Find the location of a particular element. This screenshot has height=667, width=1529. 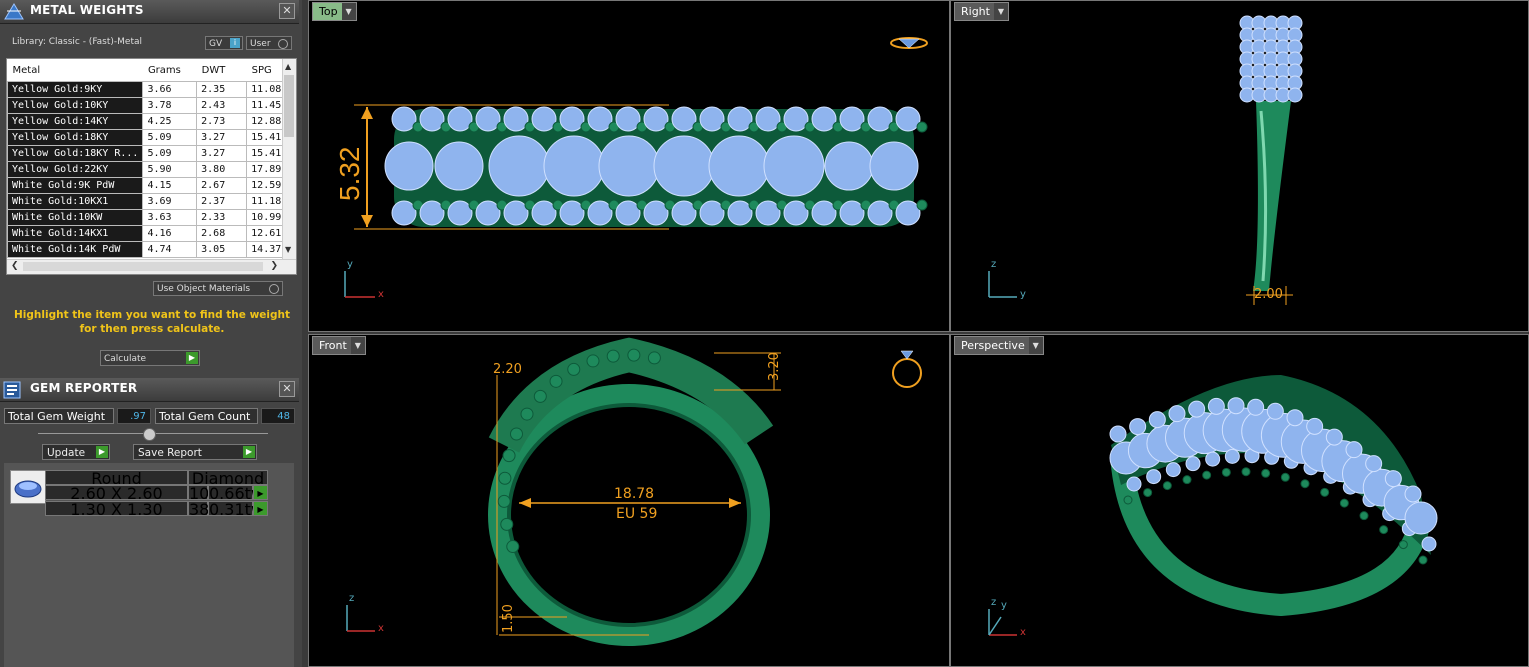

table-cell: Yellow Gold:14KY is located at coordinates (75, 121).